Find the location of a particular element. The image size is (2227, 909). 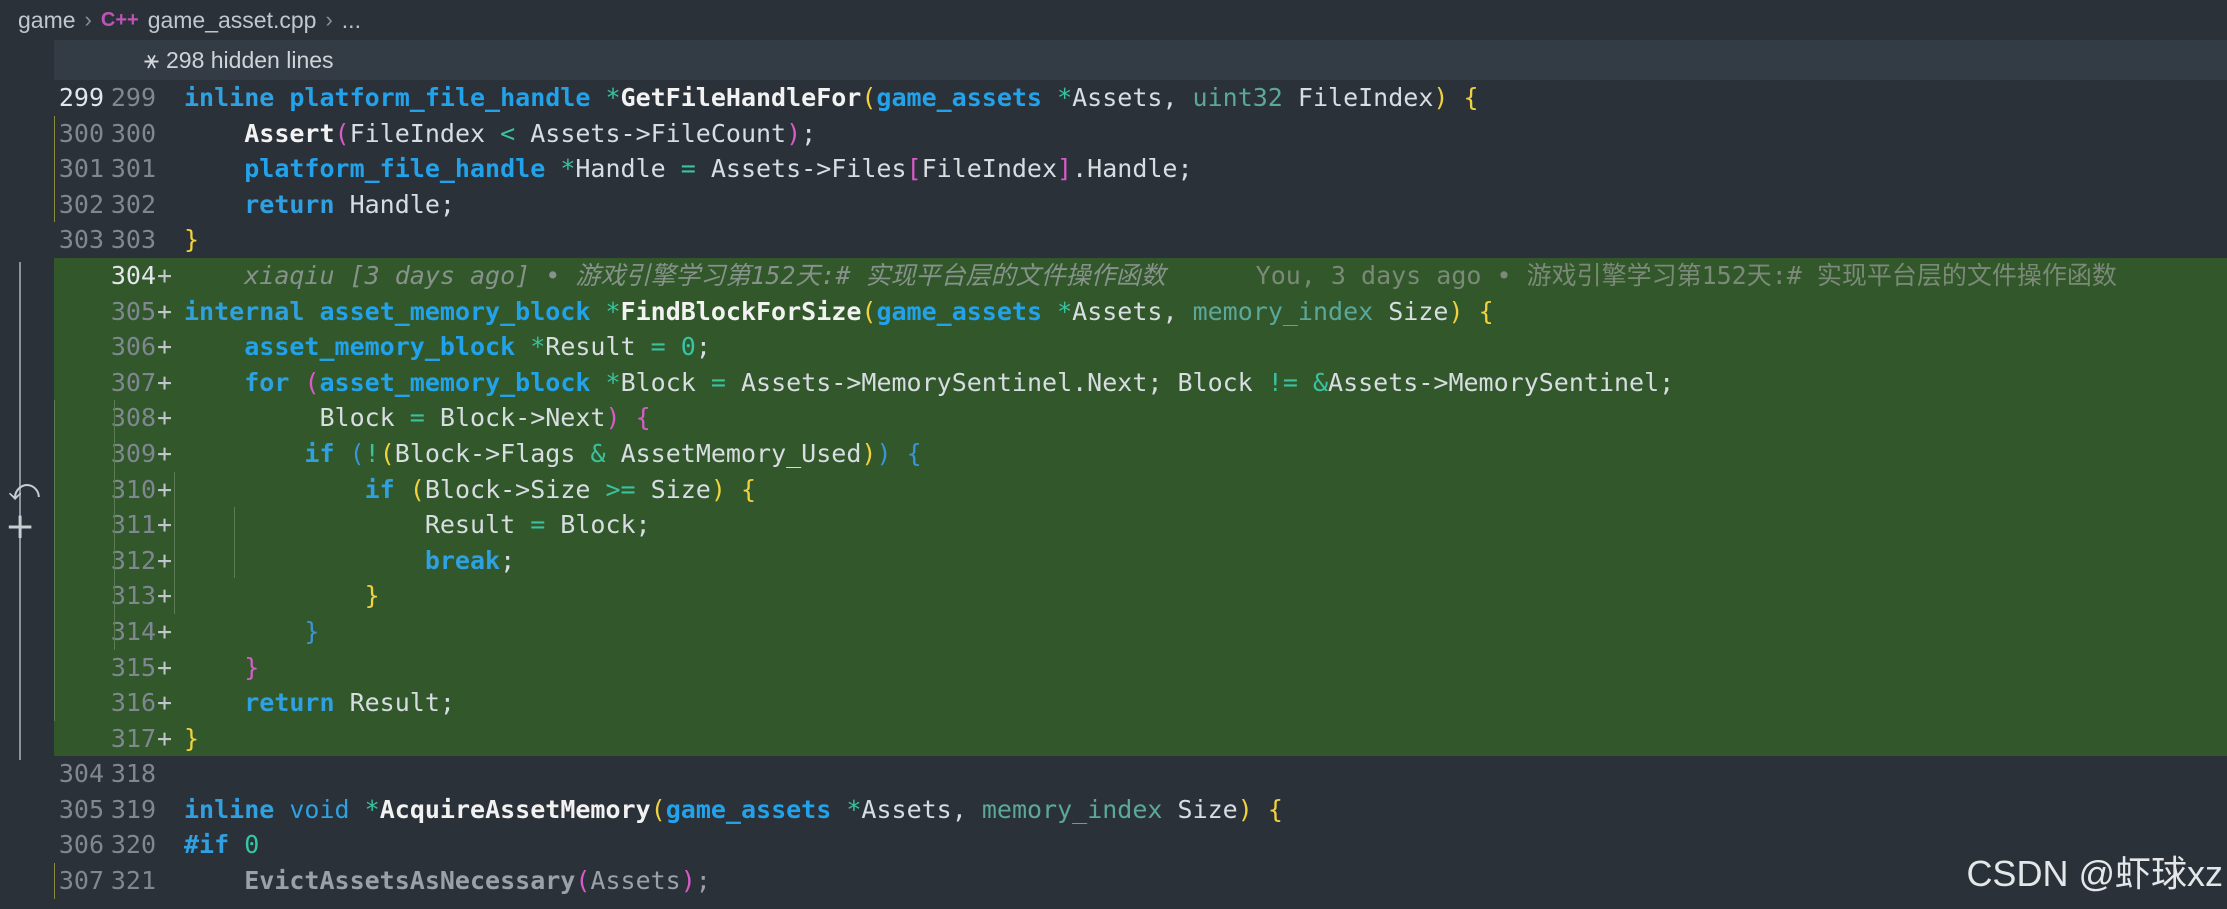

code-line-added: 306 + asset_memory_block *Result = 0; is located at coordinates (1140, 347).